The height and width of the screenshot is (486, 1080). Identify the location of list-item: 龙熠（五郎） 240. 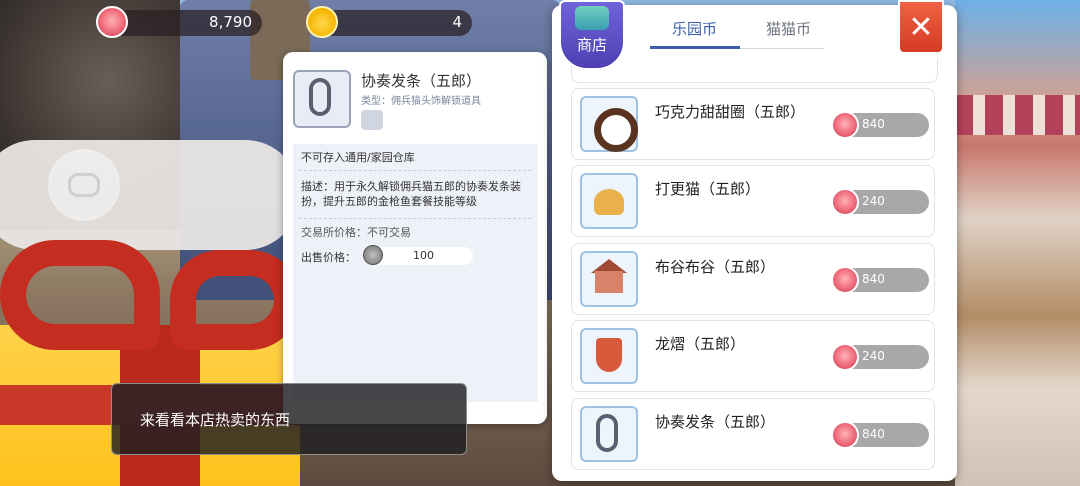
(753, 356).